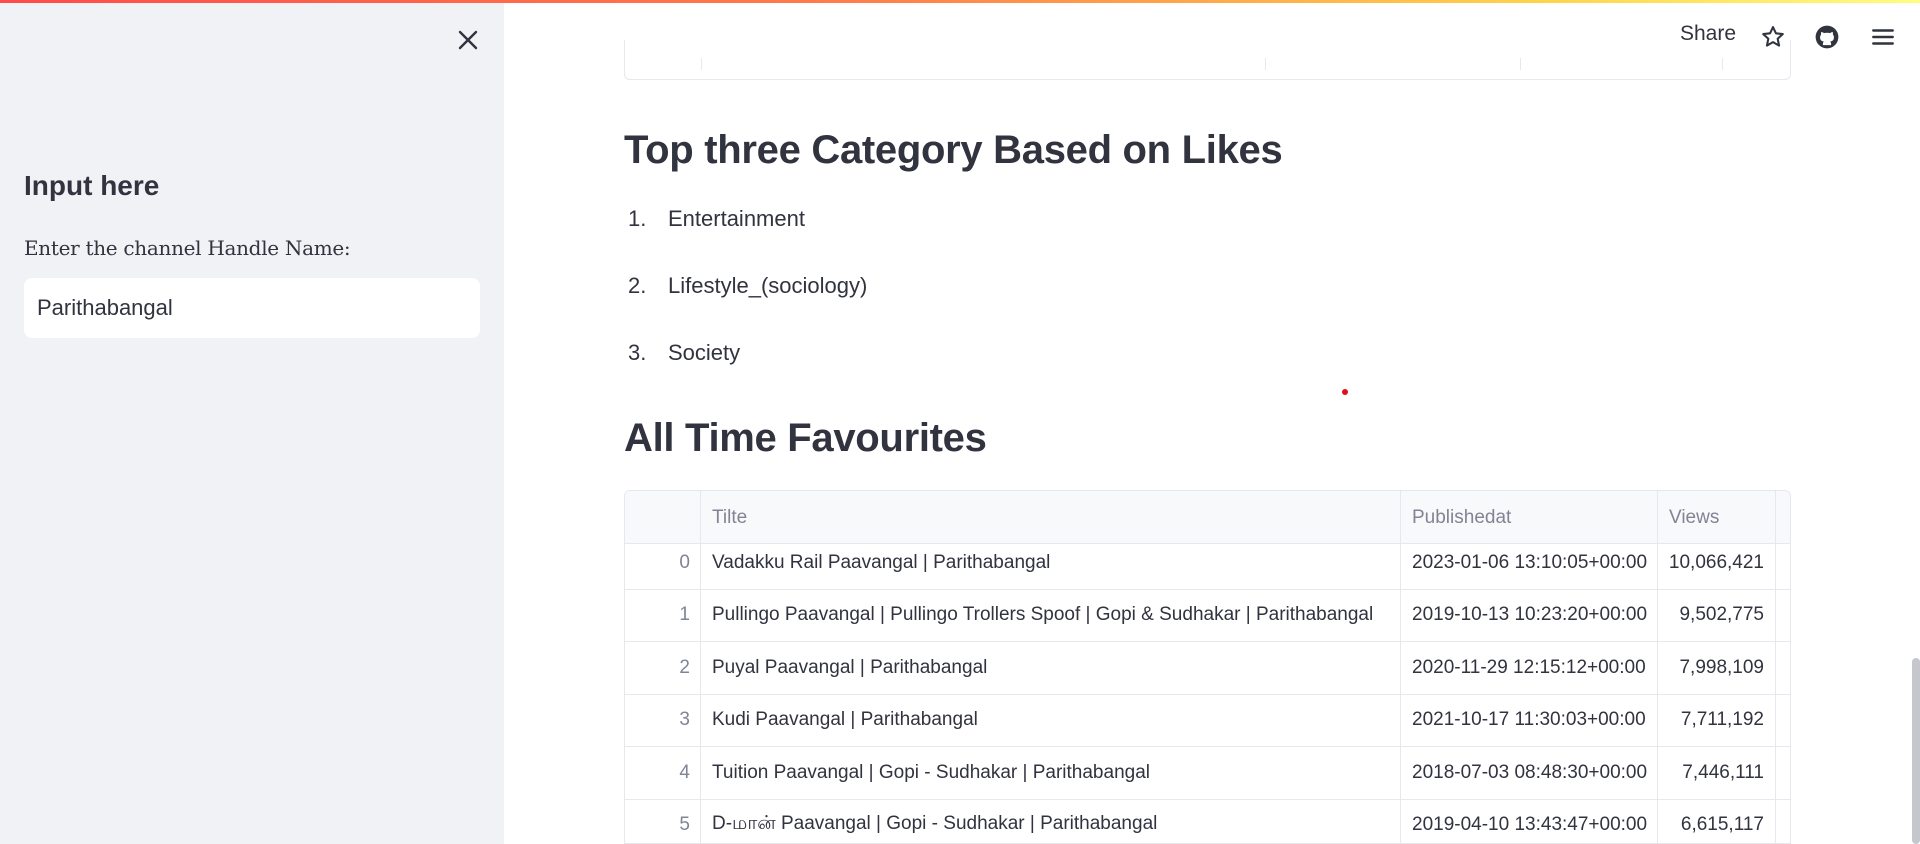 This screenshot has height=844, width=1920. I want to click on row-index: 2, so click(663, 668).